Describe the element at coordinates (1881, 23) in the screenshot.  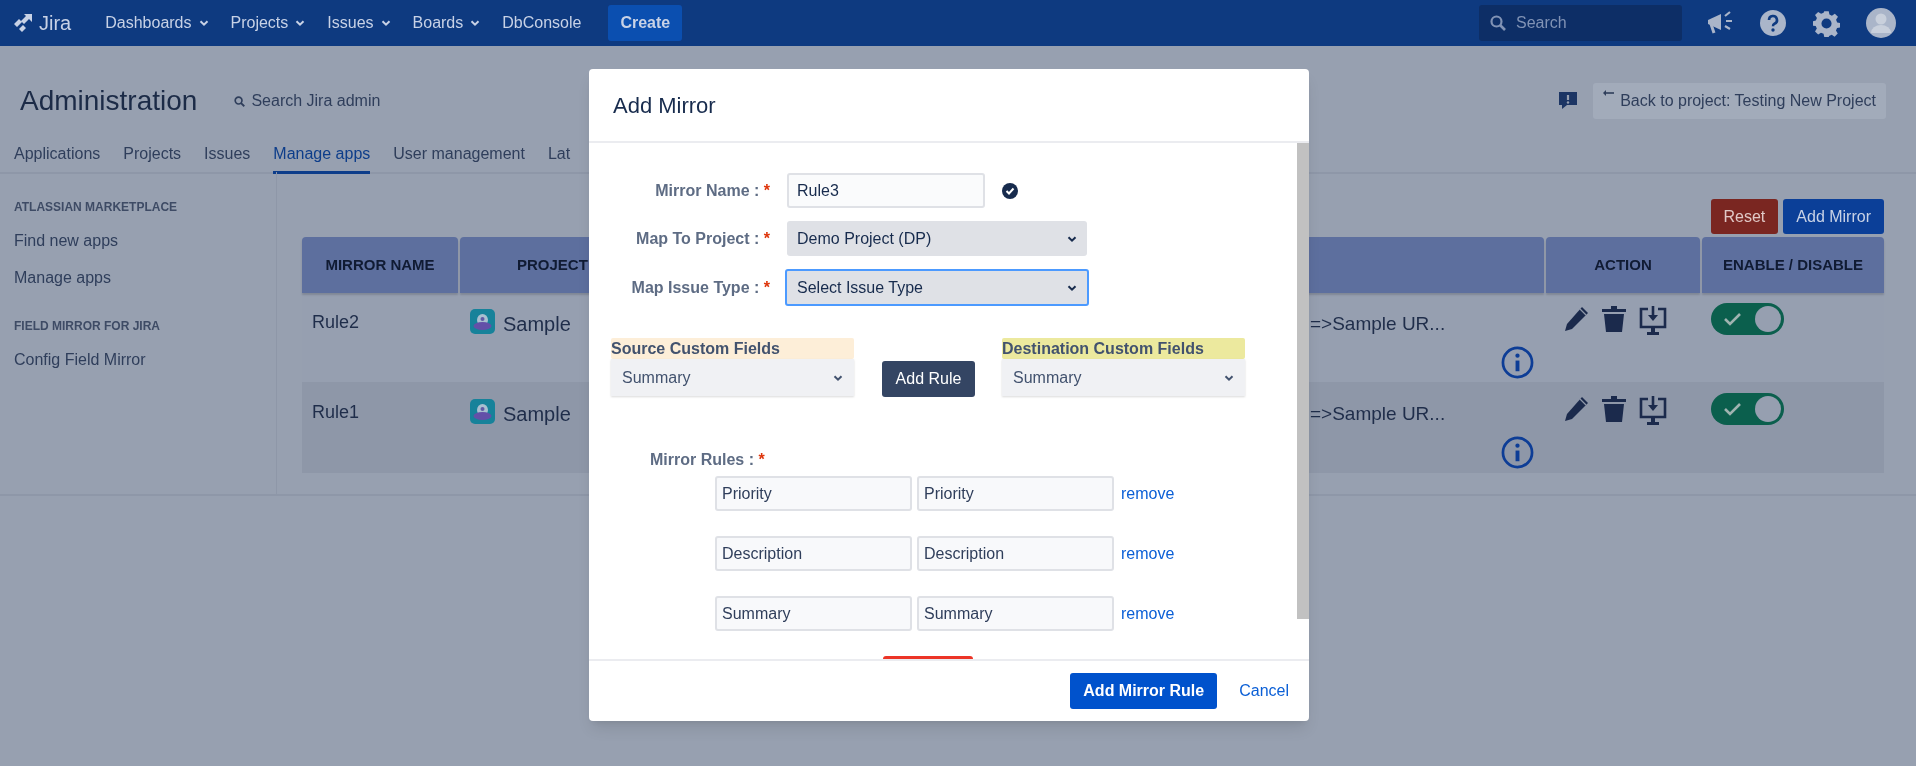
I see `avatar-icon` at that location.